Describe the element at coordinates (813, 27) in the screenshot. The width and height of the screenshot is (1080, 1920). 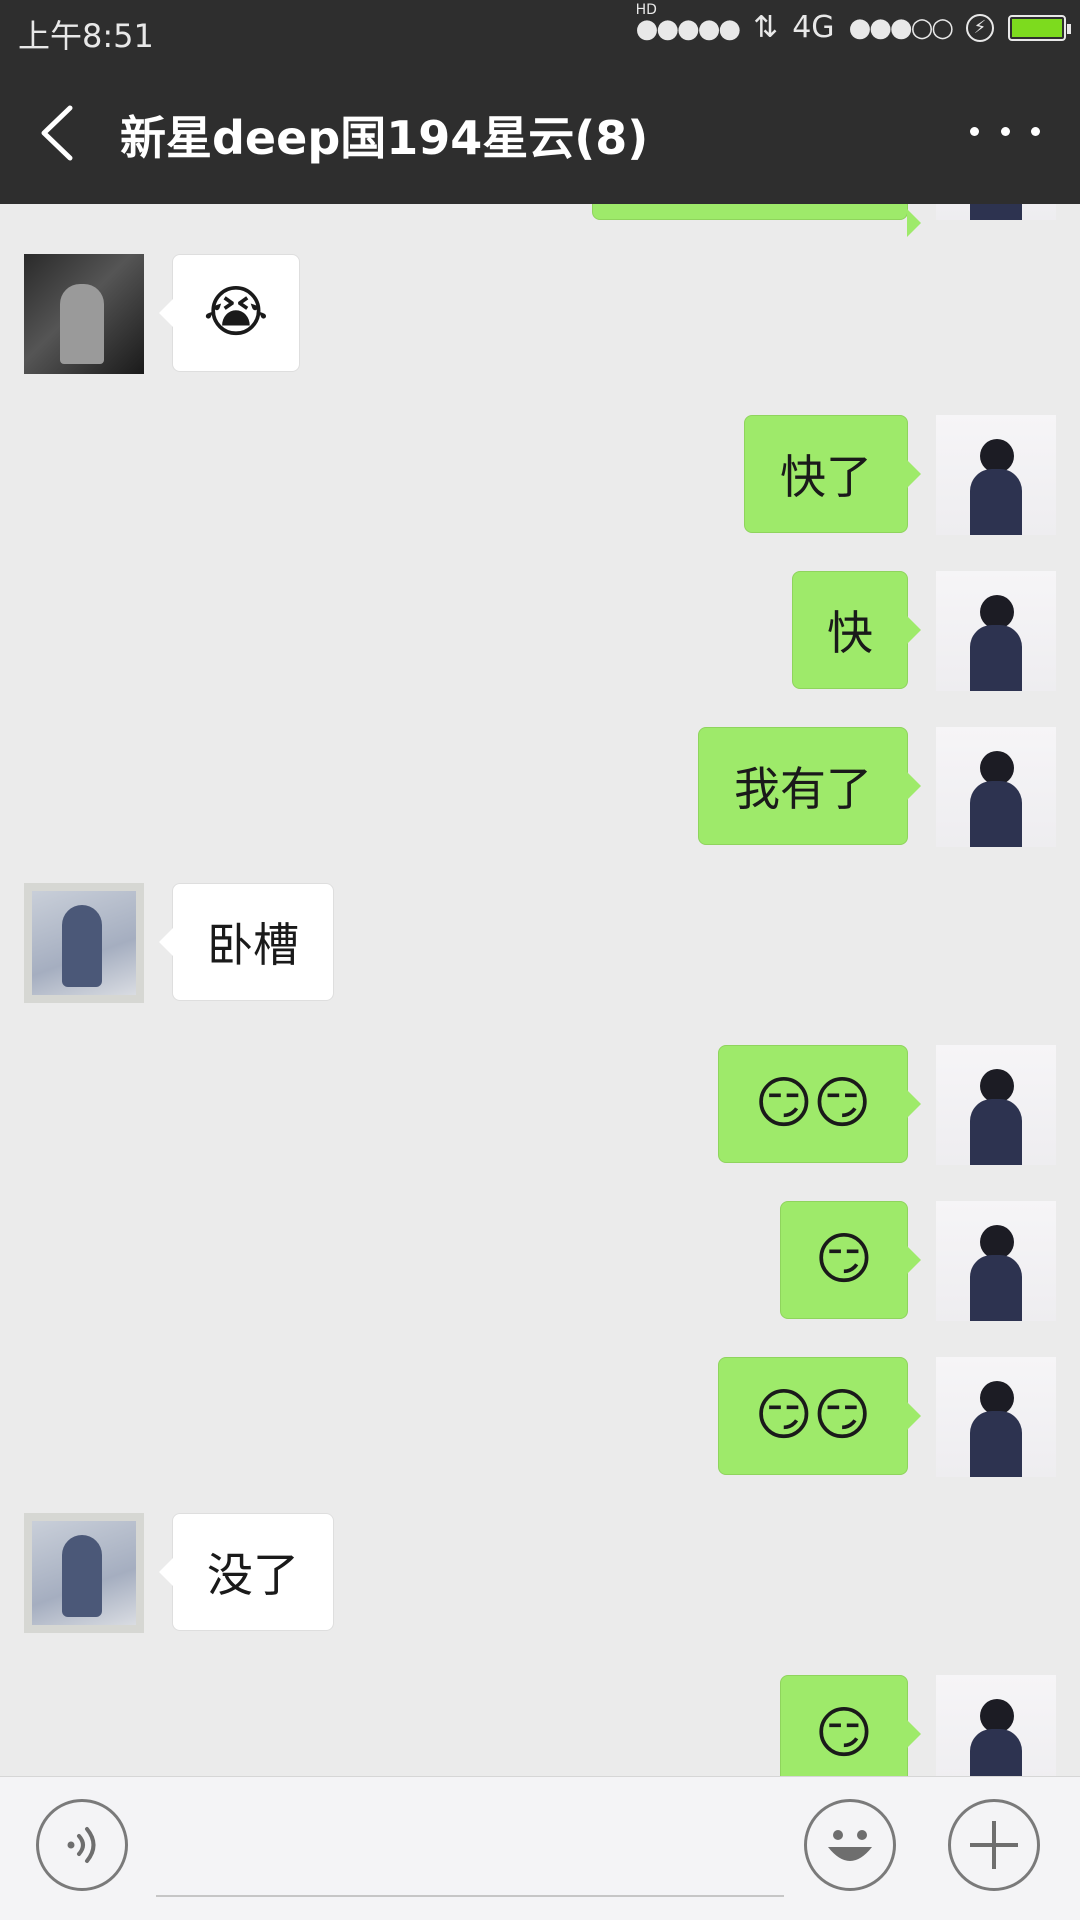
I see `network-type: 4G` at that location.